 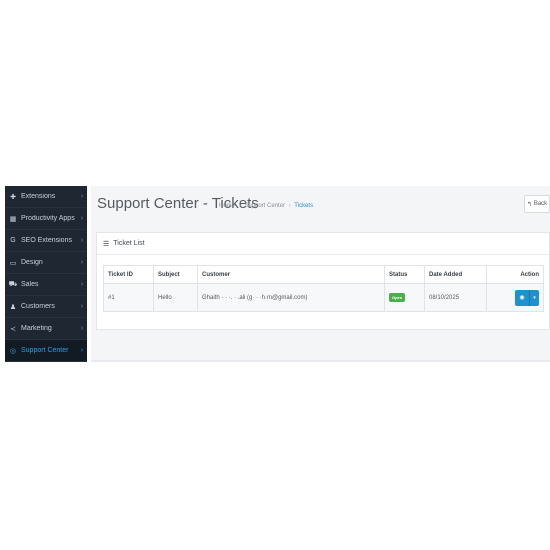 What do you see at coordinates (13, 307) in the screenshot?
I see `user-icon: ♟` at bounding box center [13, 307].